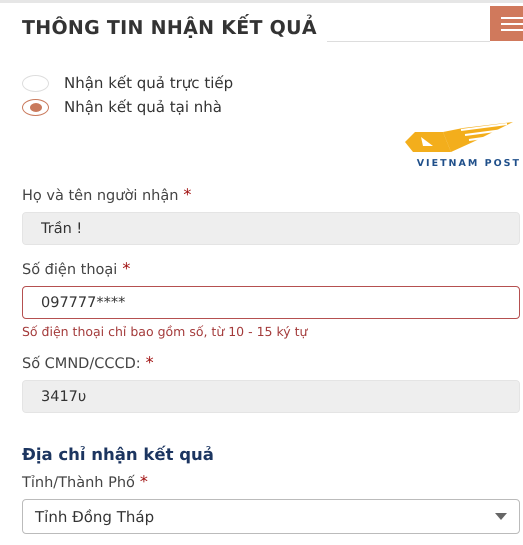 The image size is (523, 545). What do you see at coordinates (100, 196) in the screenshot?
I see `field-label: Họ và tên người nhận` at bounding box center [100, 196].